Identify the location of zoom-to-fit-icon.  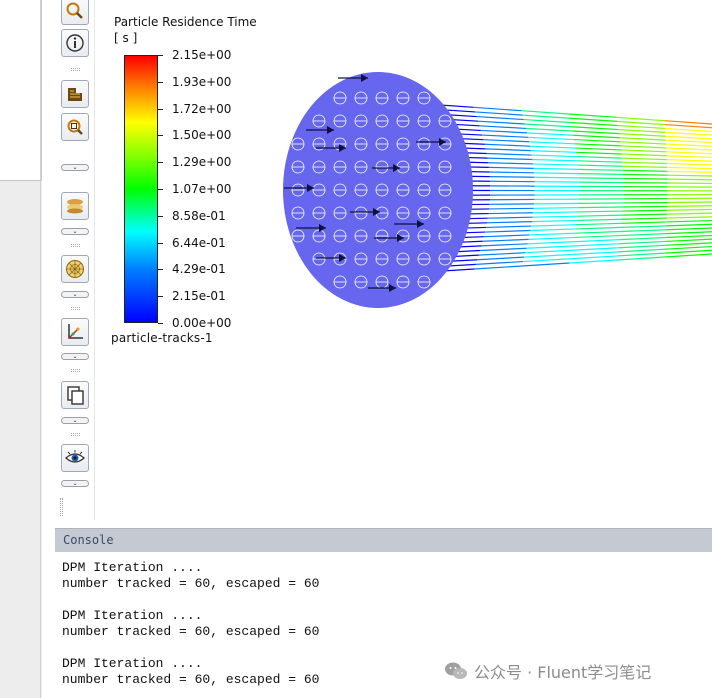
(75, 127).